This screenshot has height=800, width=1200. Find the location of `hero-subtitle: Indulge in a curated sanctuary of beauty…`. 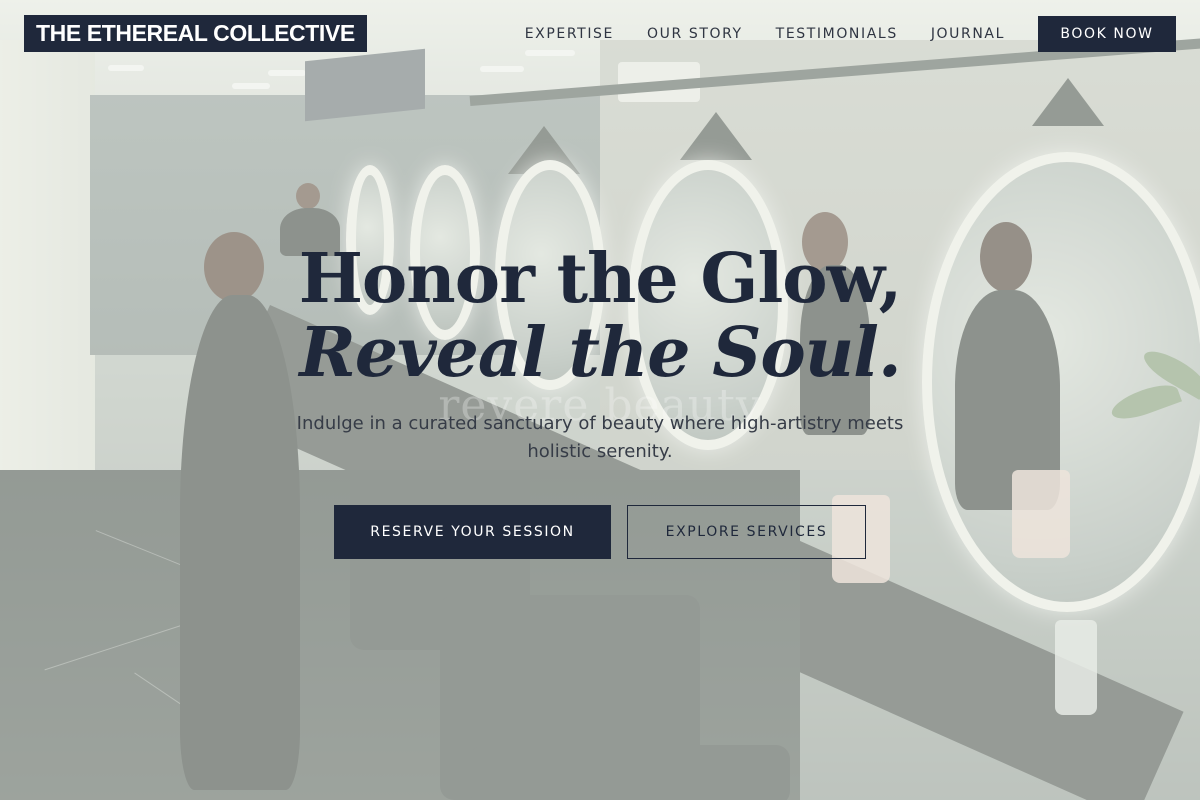

hero-subtitle: Indulge in a curated sanctuary of beauty… is located at coordinates (600, 437).